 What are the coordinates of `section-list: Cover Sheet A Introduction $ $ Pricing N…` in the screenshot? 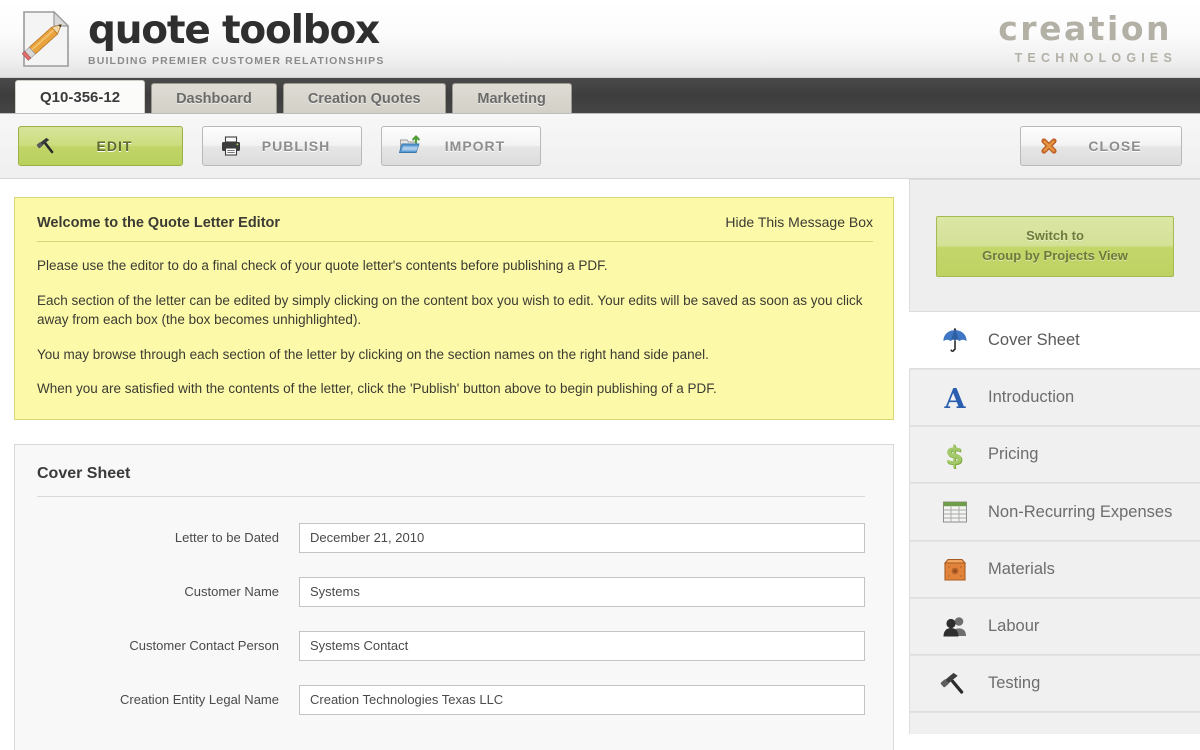 It's located at (1054, 523).